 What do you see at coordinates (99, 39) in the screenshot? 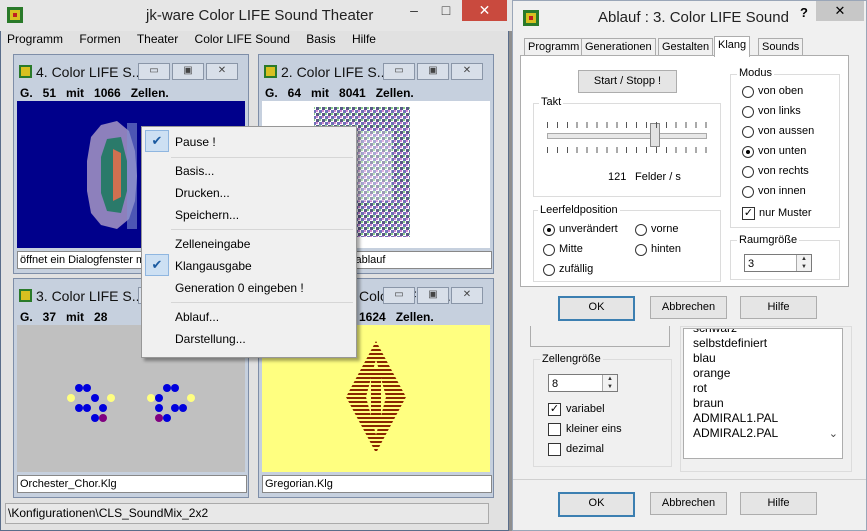
I see `menu-formen: Formen` at bounding box center [99, 39].